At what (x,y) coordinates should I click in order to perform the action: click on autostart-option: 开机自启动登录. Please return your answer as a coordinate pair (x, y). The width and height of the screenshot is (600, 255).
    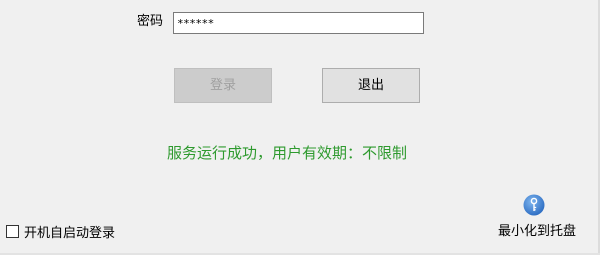
    Looking at the image, I should click on (60, 231).